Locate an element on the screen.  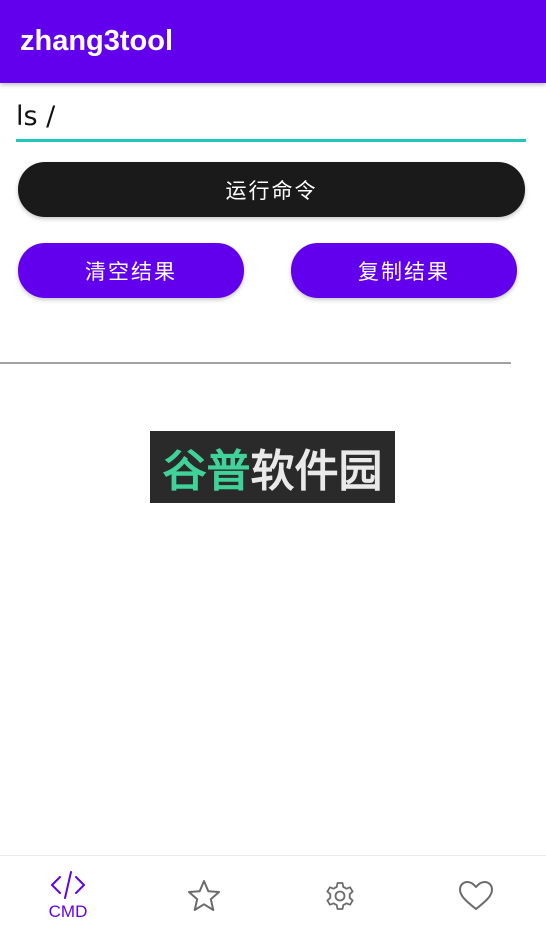
heart-icon is located at coordinates (476, 896).